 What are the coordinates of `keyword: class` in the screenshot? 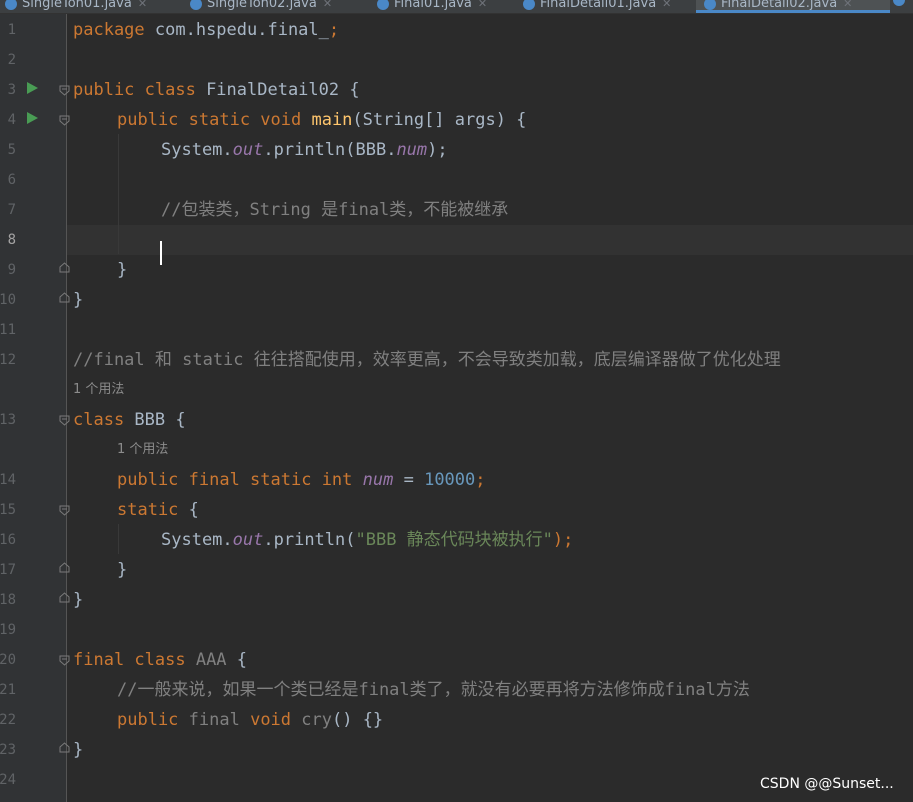 It's located at (104, 420).